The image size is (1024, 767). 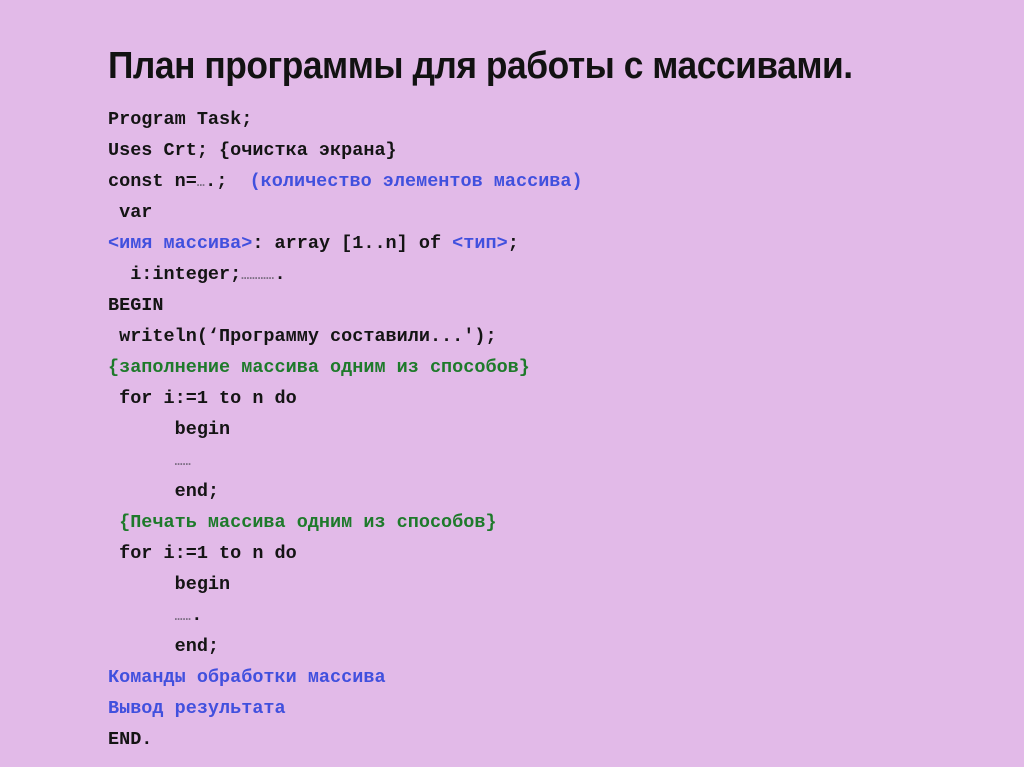 What do you see at coordinates (548, 739) in the screenshot?
I see `line-end-program: END.` at bounding box center [548, 739].